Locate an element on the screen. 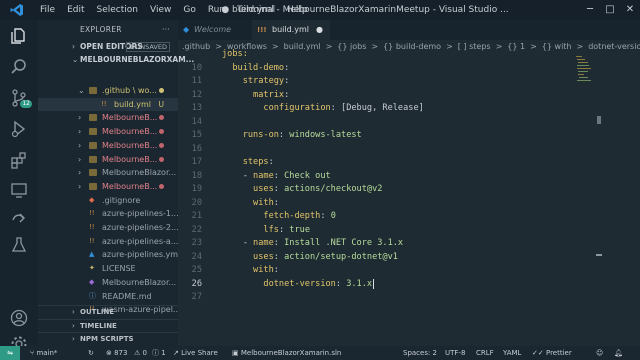 Image resolution: width=640 pixels, height=360 pixels. tree-item: ◆ .gitignore is located at coordinates (108, 200).